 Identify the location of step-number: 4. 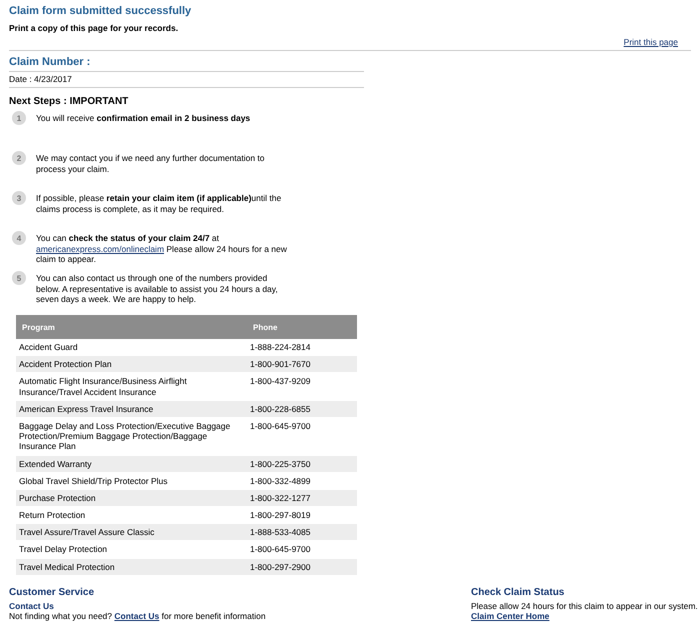
(19, 238).